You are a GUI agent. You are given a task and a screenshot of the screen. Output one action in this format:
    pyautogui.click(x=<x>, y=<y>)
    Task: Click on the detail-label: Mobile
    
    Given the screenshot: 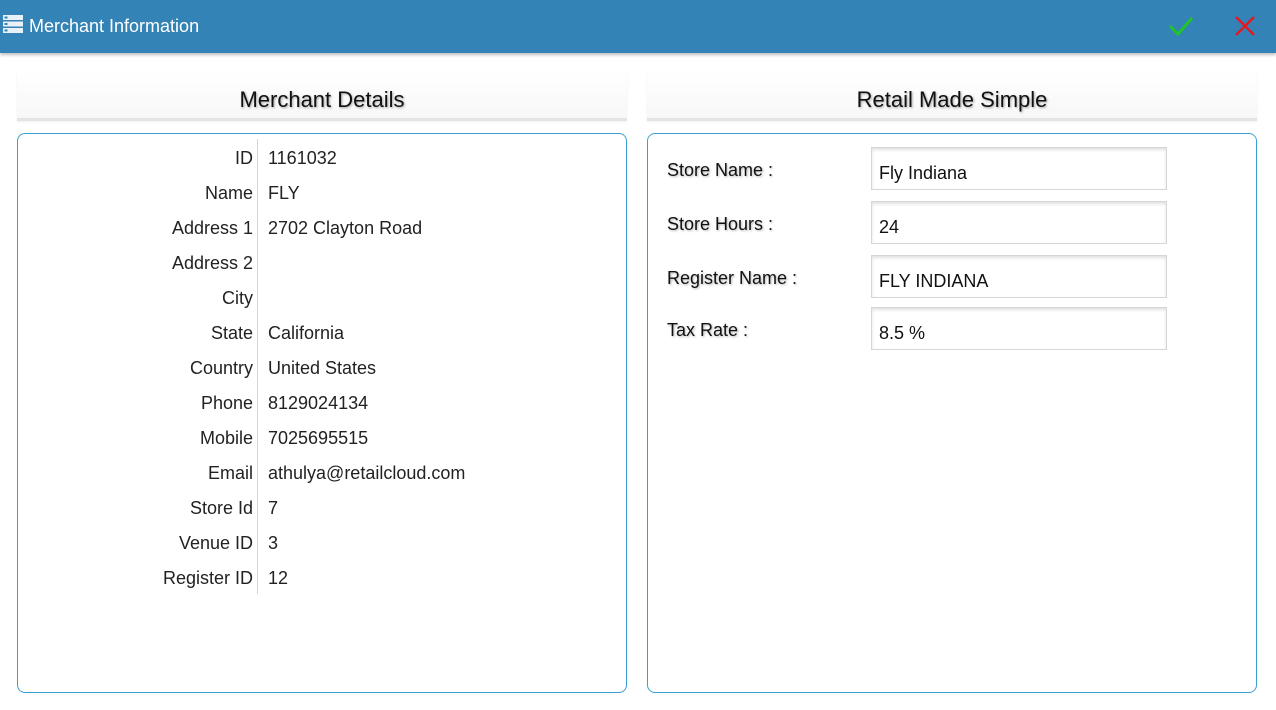 What is the action you would take?
    pyautogui.click(x=226, y=438)
    